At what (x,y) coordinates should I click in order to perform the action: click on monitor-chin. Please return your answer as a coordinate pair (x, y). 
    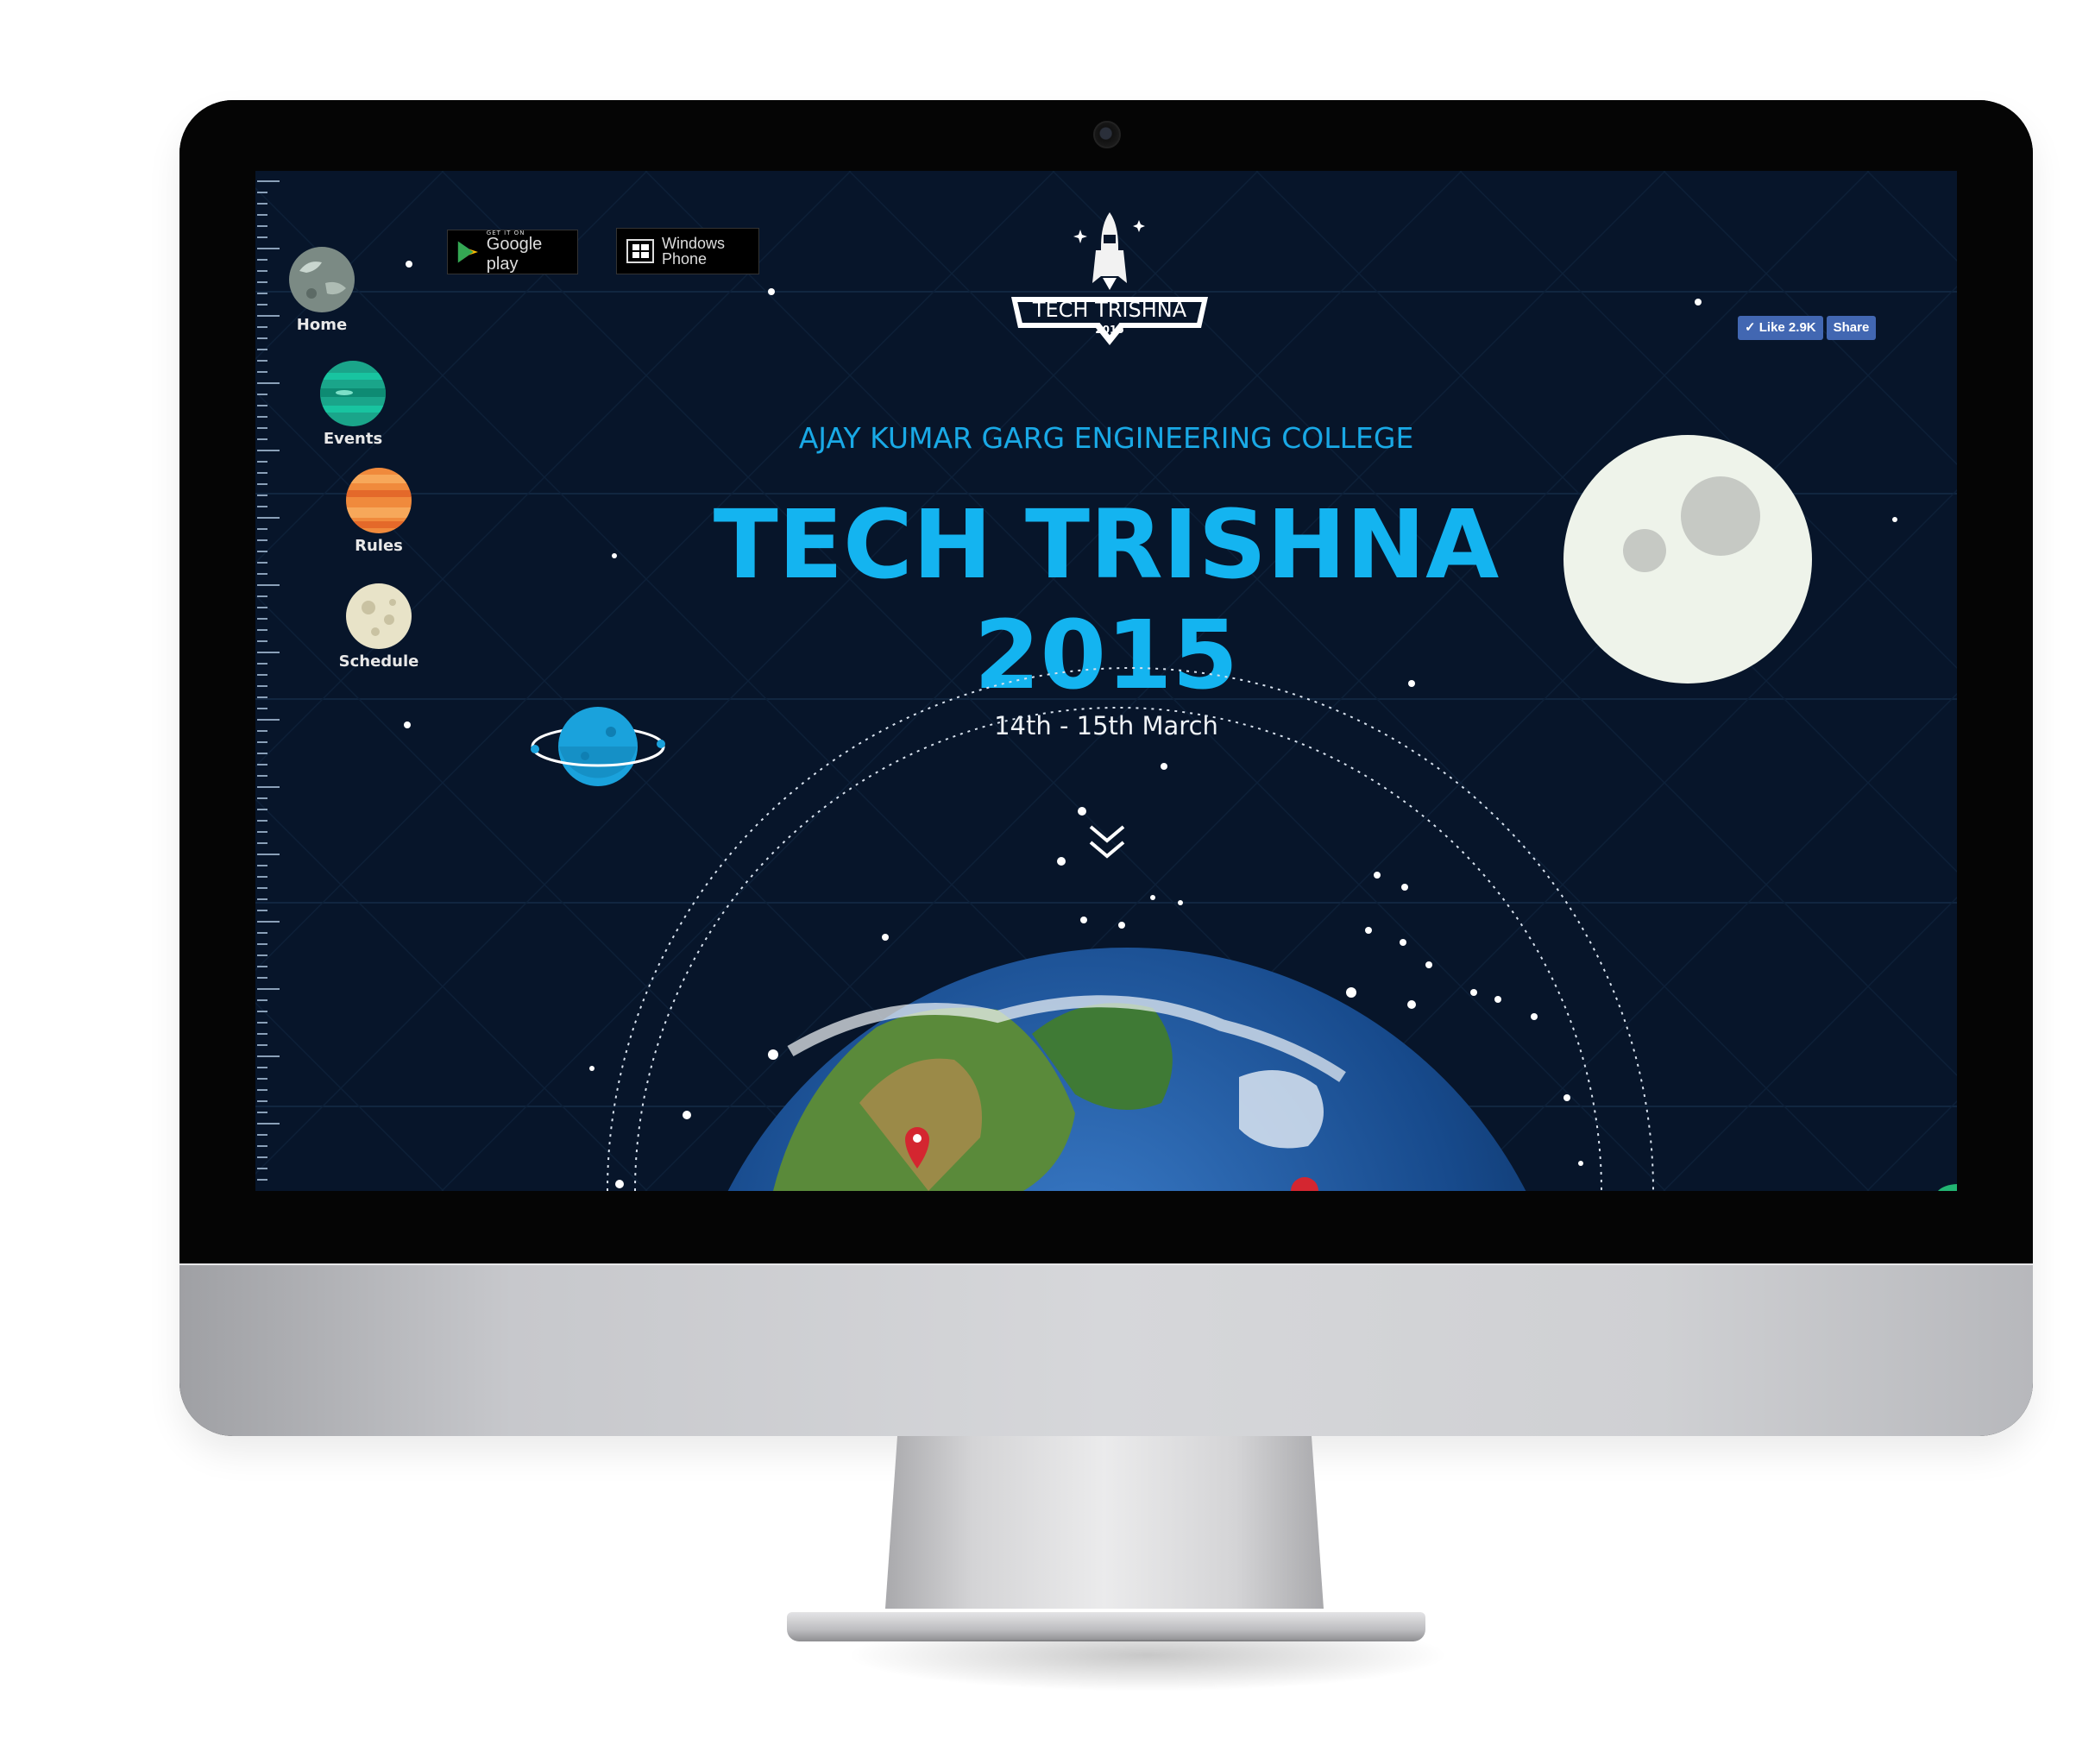
    Looking at the image, I should click on (1106, 1350).